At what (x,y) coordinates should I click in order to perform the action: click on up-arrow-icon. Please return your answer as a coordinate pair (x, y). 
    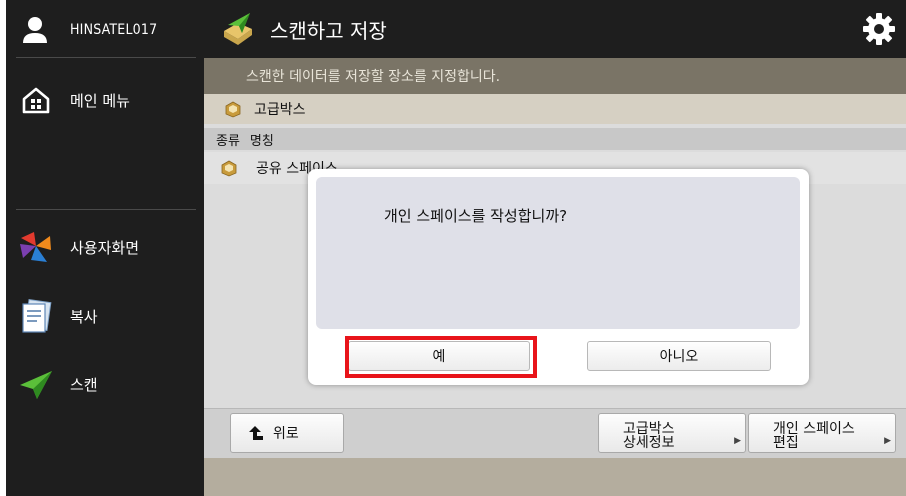
    Looking at the image, I should click on (256, 433).